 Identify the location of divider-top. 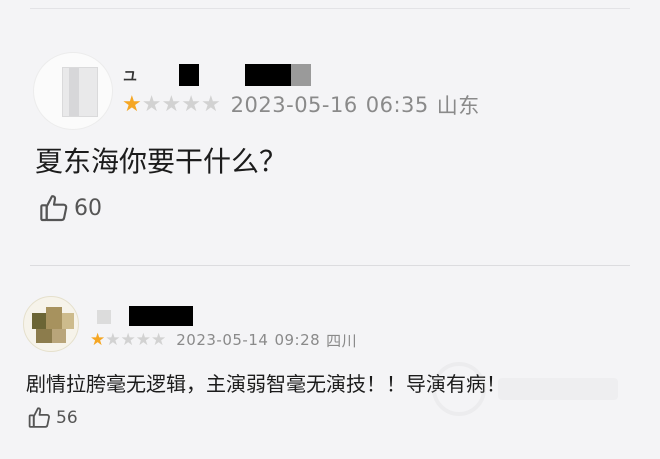
(330, 8).